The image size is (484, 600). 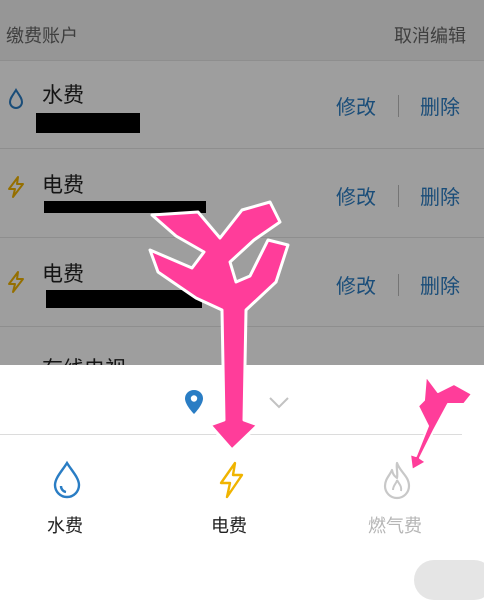 What do you see at coordinates (194, 404) in the screenshot?
I see `location-pin-icon` at bounding box center [194, 404].